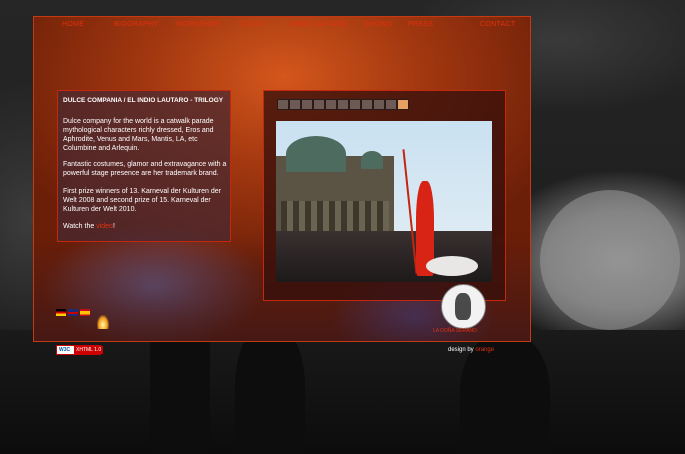 The image size is (685, 454). What do you see at coordinates (145, 226) in the screenshot?
I see `article-paragraph-video: Watch the video!` at bounding box center [145, 226].